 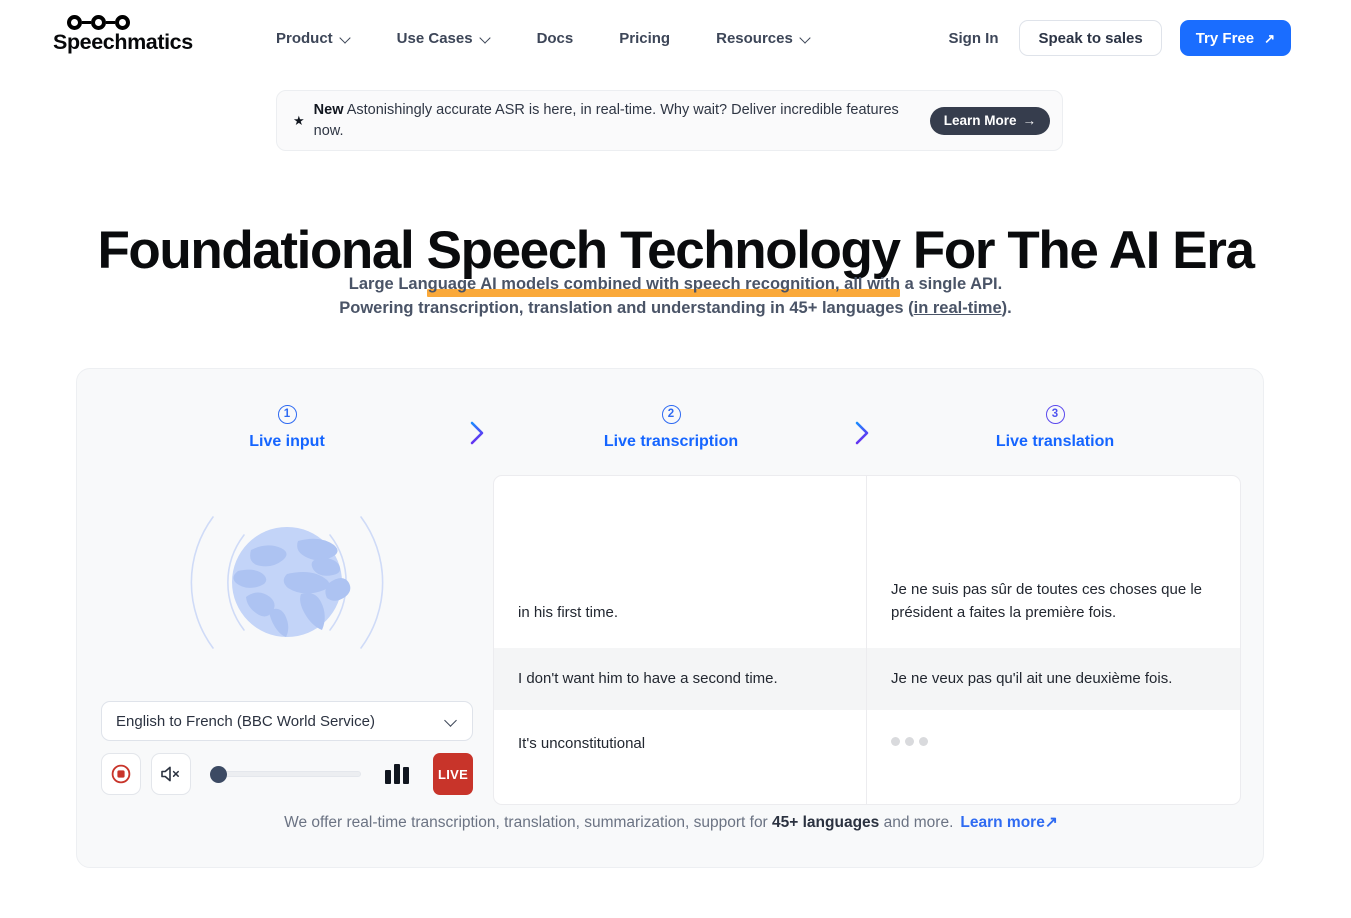 I want to click on try-free-button: Try Free ↗, so click(x=1235, y=38).